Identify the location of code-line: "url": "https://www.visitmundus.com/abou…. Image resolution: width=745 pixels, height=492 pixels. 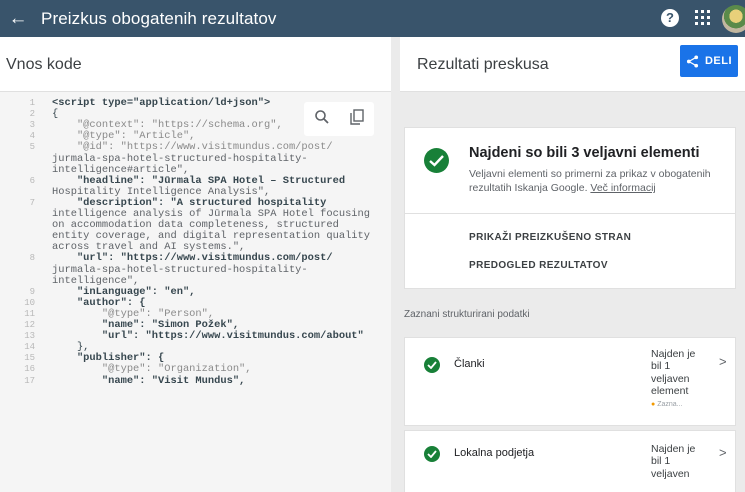
(208, 336).